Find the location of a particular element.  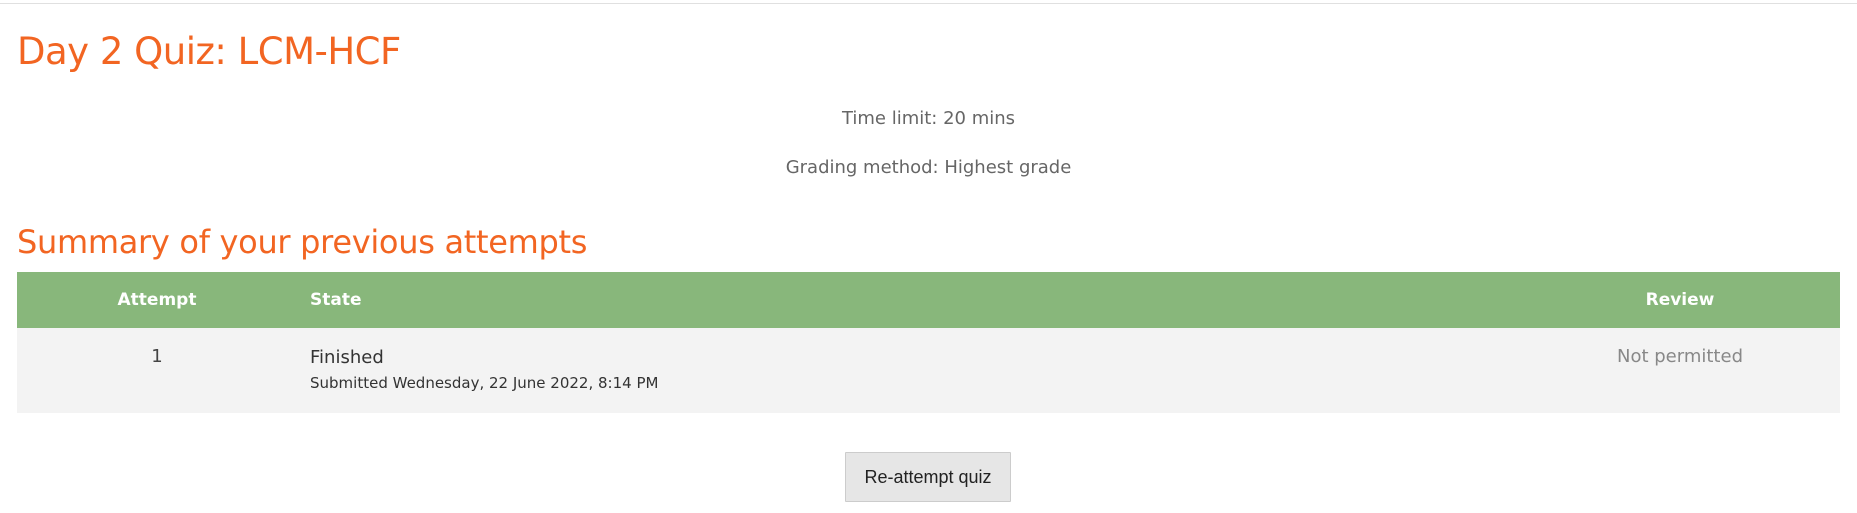

quiz-title: Day 2 Quiz: LCM-HCF is located at coordinates (209, 51).